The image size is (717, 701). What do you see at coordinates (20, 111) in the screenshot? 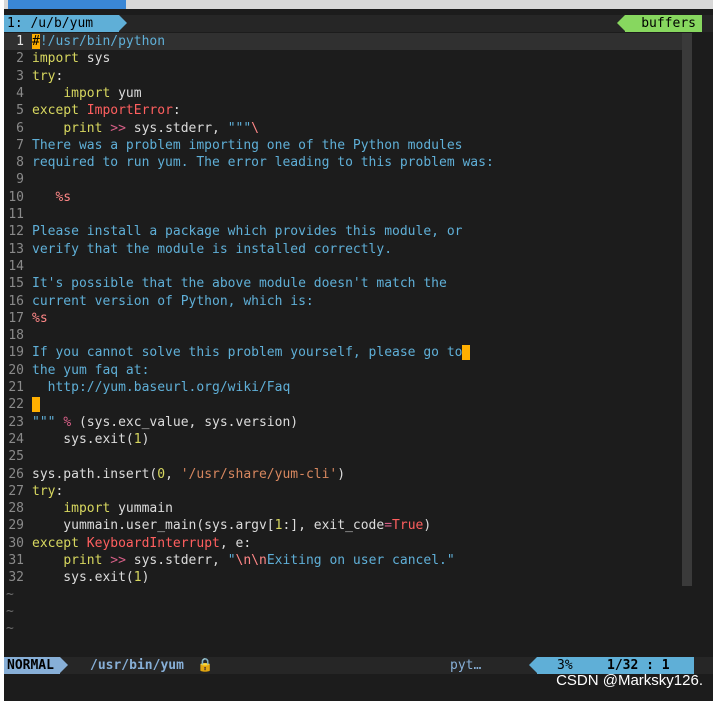
I see `line-number: 5` at bounding box center [20, 111].